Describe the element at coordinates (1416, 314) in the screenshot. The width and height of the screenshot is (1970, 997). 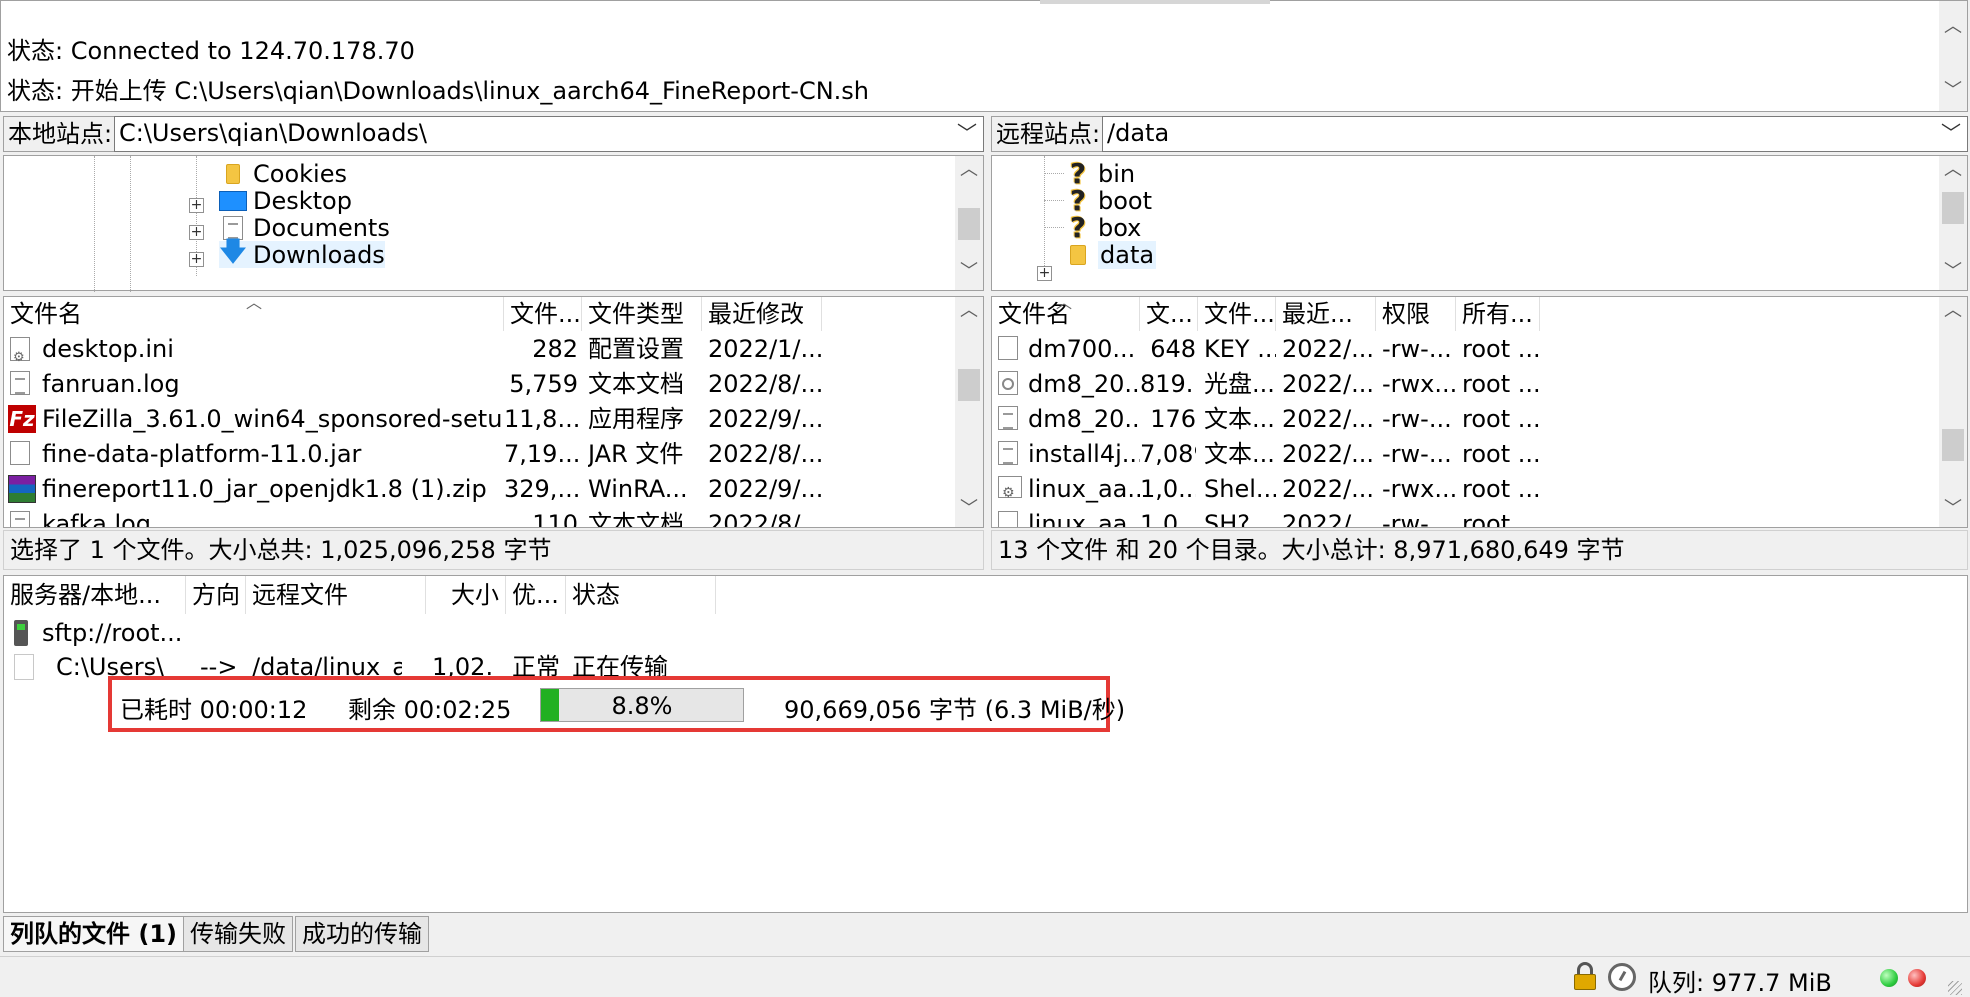
I see `column-header-permissions: 权限` at that location.